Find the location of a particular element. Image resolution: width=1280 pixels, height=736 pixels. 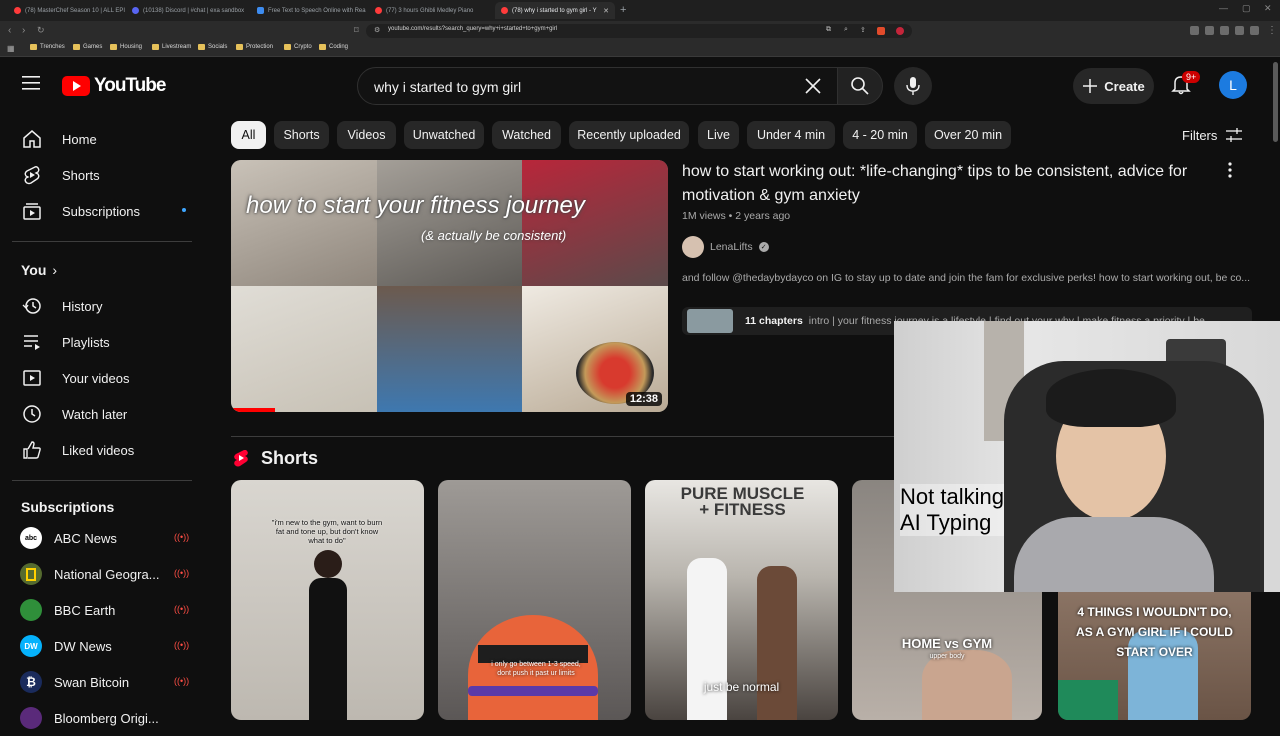

chip-videos: Videos is located at coordinates (366, 135).